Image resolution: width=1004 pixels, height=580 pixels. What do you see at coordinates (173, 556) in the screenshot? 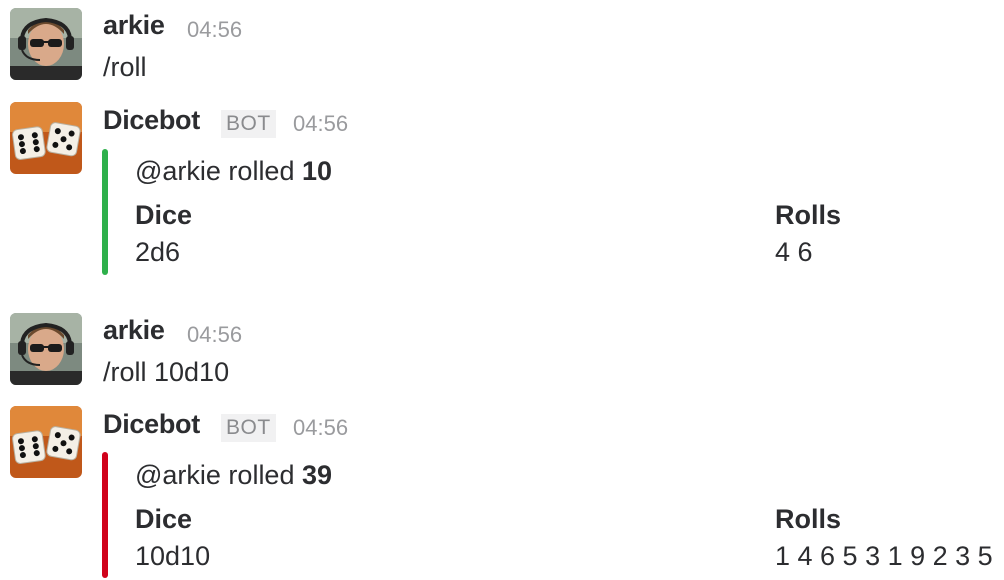
I see `field-value-dice: 10d10` at bounding box center [173, 556].